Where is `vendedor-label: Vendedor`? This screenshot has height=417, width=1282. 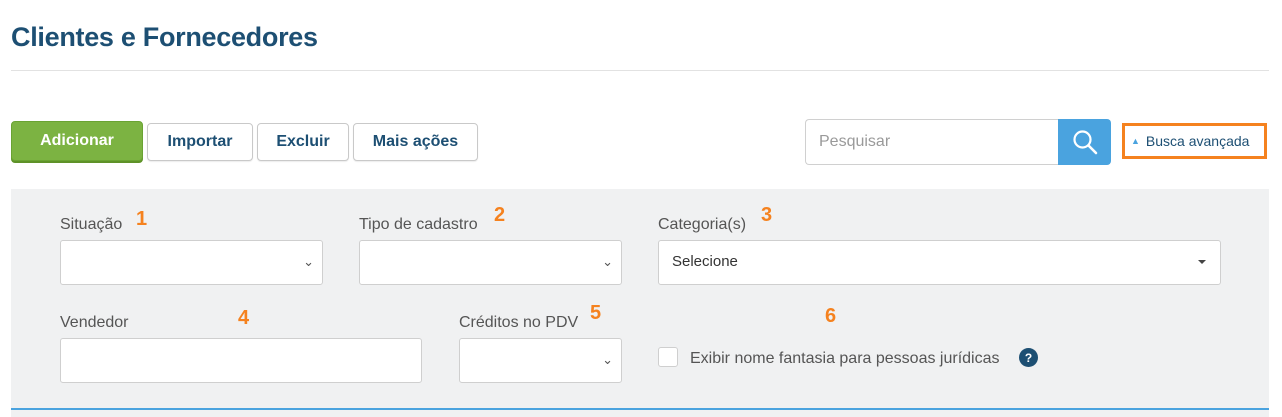 vendedor-label: Vendedor is located at coordinates (94, 322).